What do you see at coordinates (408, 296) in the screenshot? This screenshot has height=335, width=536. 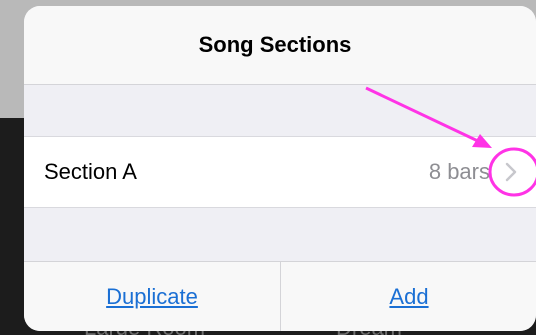 I see `add-button: Add` at bounding box center [408, 296].